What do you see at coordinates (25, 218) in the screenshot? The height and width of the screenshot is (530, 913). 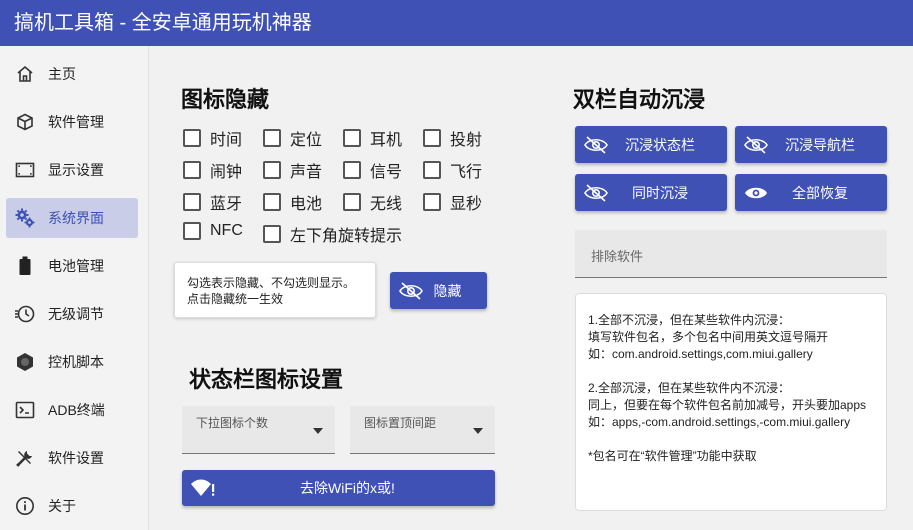 I see `gears-icon` at bounding box center [25, 218].